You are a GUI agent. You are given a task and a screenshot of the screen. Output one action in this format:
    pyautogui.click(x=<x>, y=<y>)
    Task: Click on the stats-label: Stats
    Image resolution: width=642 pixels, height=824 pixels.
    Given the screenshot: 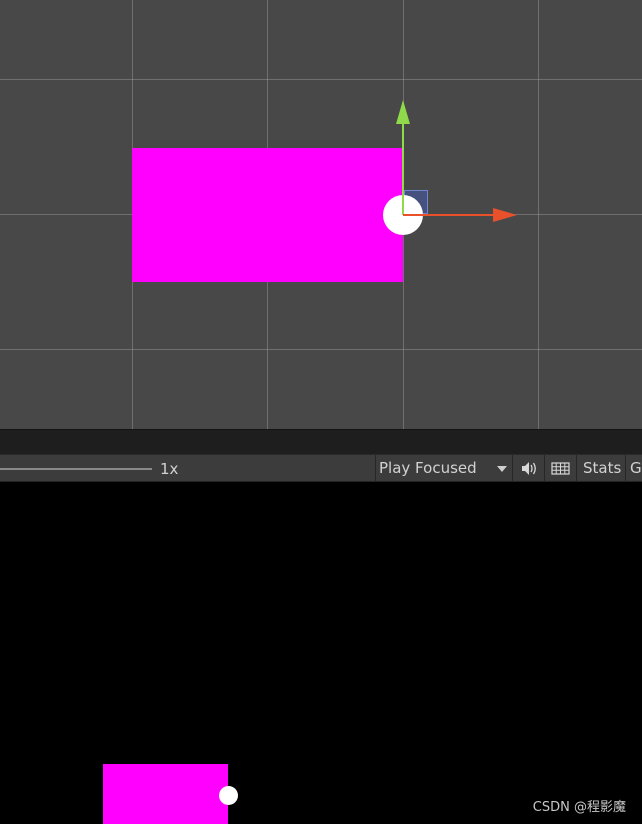 What is the action you would take?
    pyautogui.click(x=602, y=468)
    